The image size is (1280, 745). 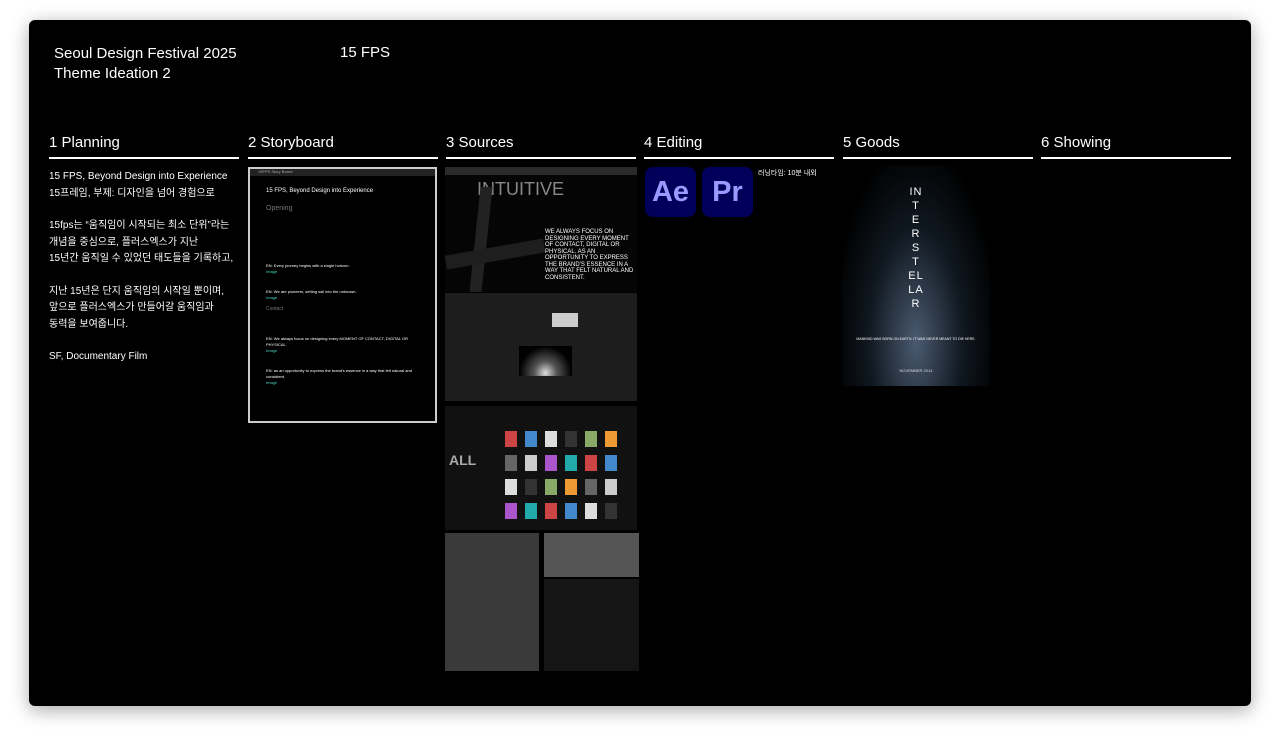 What do you see at coordinates (279, 208) in the screenshot?
I see `section-heading: Opening` at bounding box center [279, 208].